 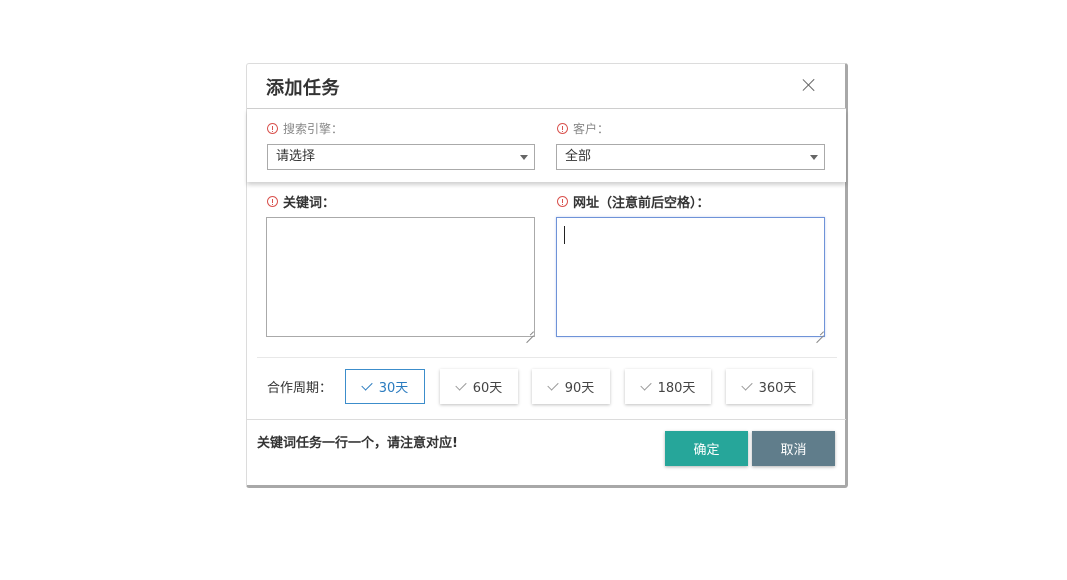 What do you see at coordinates (487, 388) in the screenshot?
I see `period-option-label: 60天` at bounding box center [487, 388].